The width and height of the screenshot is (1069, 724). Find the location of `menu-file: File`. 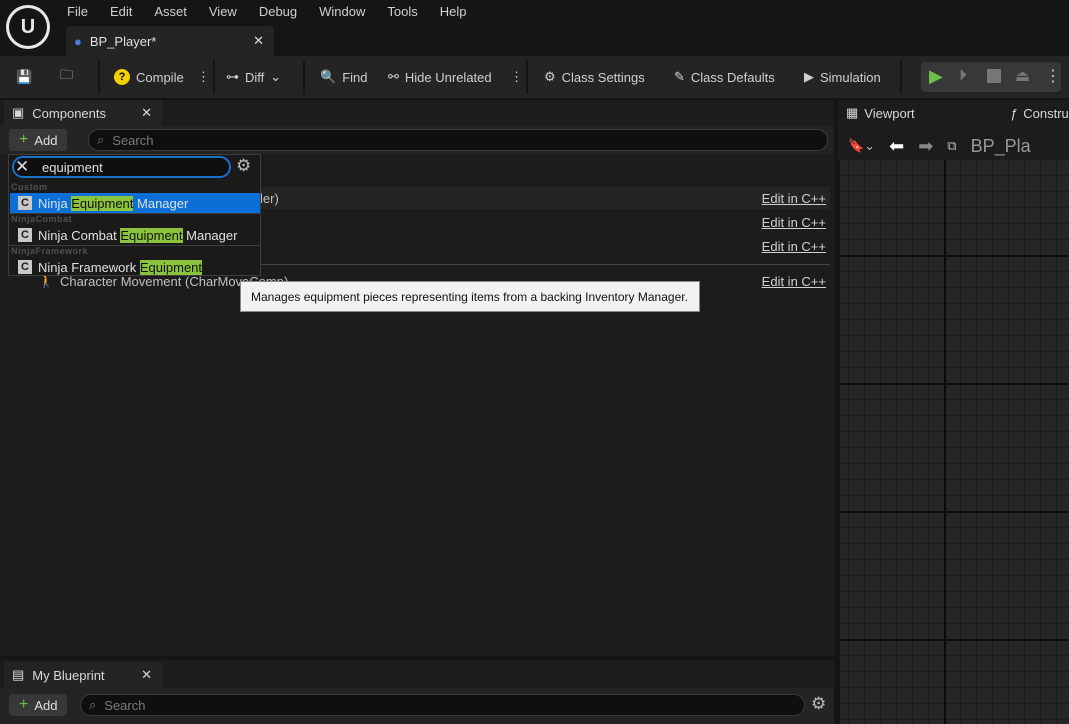

menu-file: File is located at coordinates (77, 11).